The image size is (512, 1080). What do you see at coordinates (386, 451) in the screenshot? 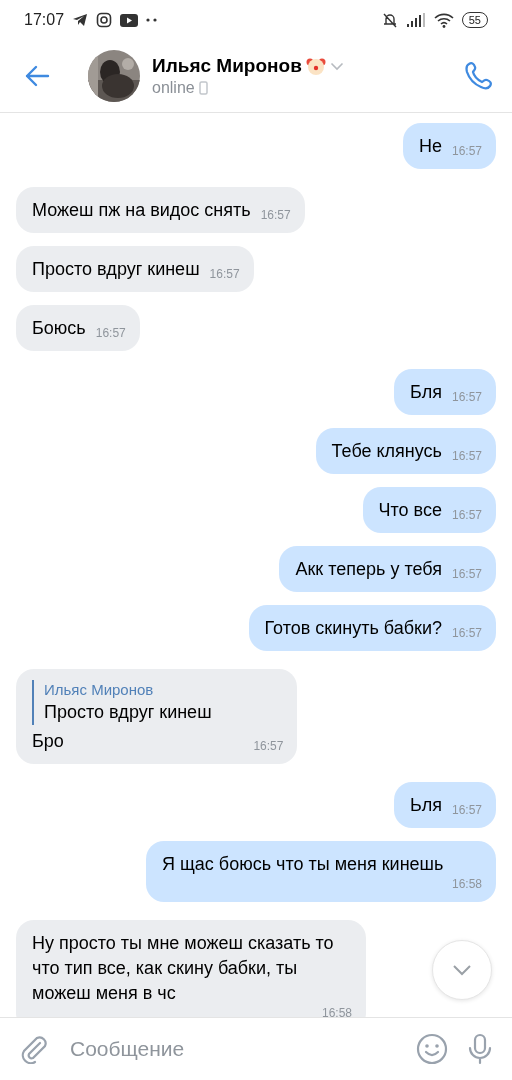
I see `message-text: Тебе клянусь` at bounding box center [386, 451].